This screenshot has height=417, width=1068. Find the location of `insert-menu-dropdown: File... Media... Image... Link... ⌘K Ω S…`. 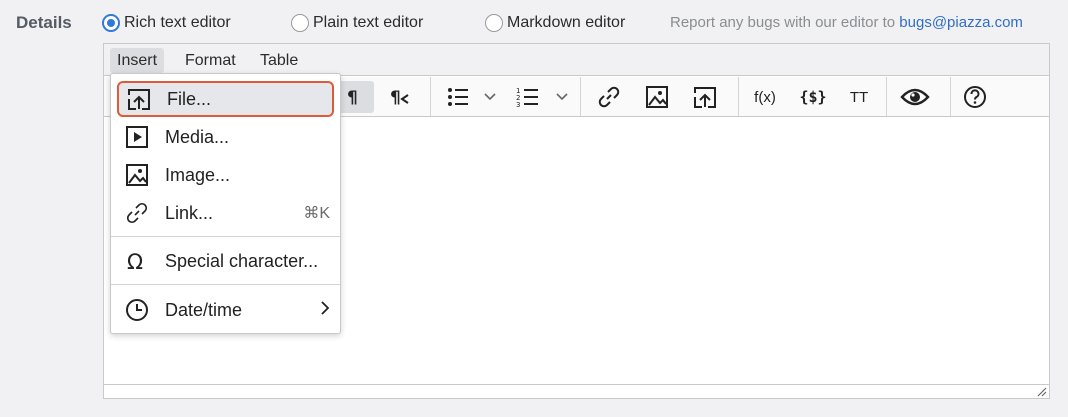

insert-menu-dropdown: File... Media... Image... Link... ⌘K Ω S… is located at coordinates (225, 203).